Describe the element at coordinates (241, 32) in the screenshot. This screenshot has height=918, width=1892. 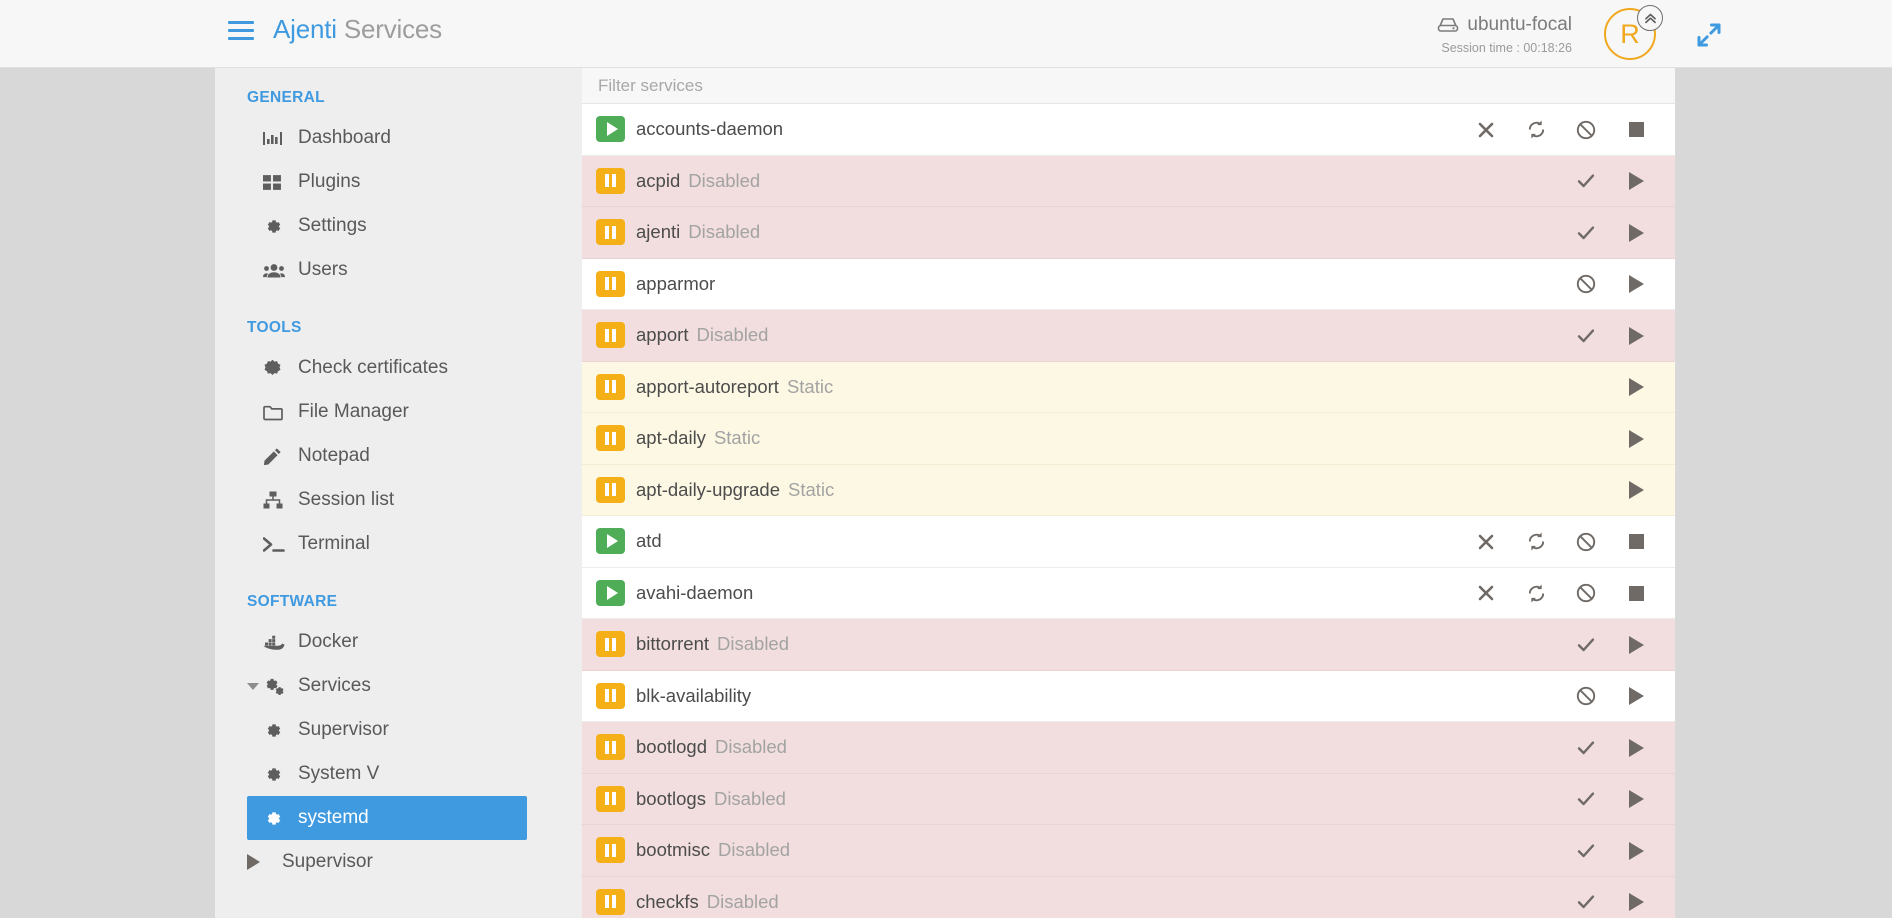
I see `hamburger-menu-icon` at that location.